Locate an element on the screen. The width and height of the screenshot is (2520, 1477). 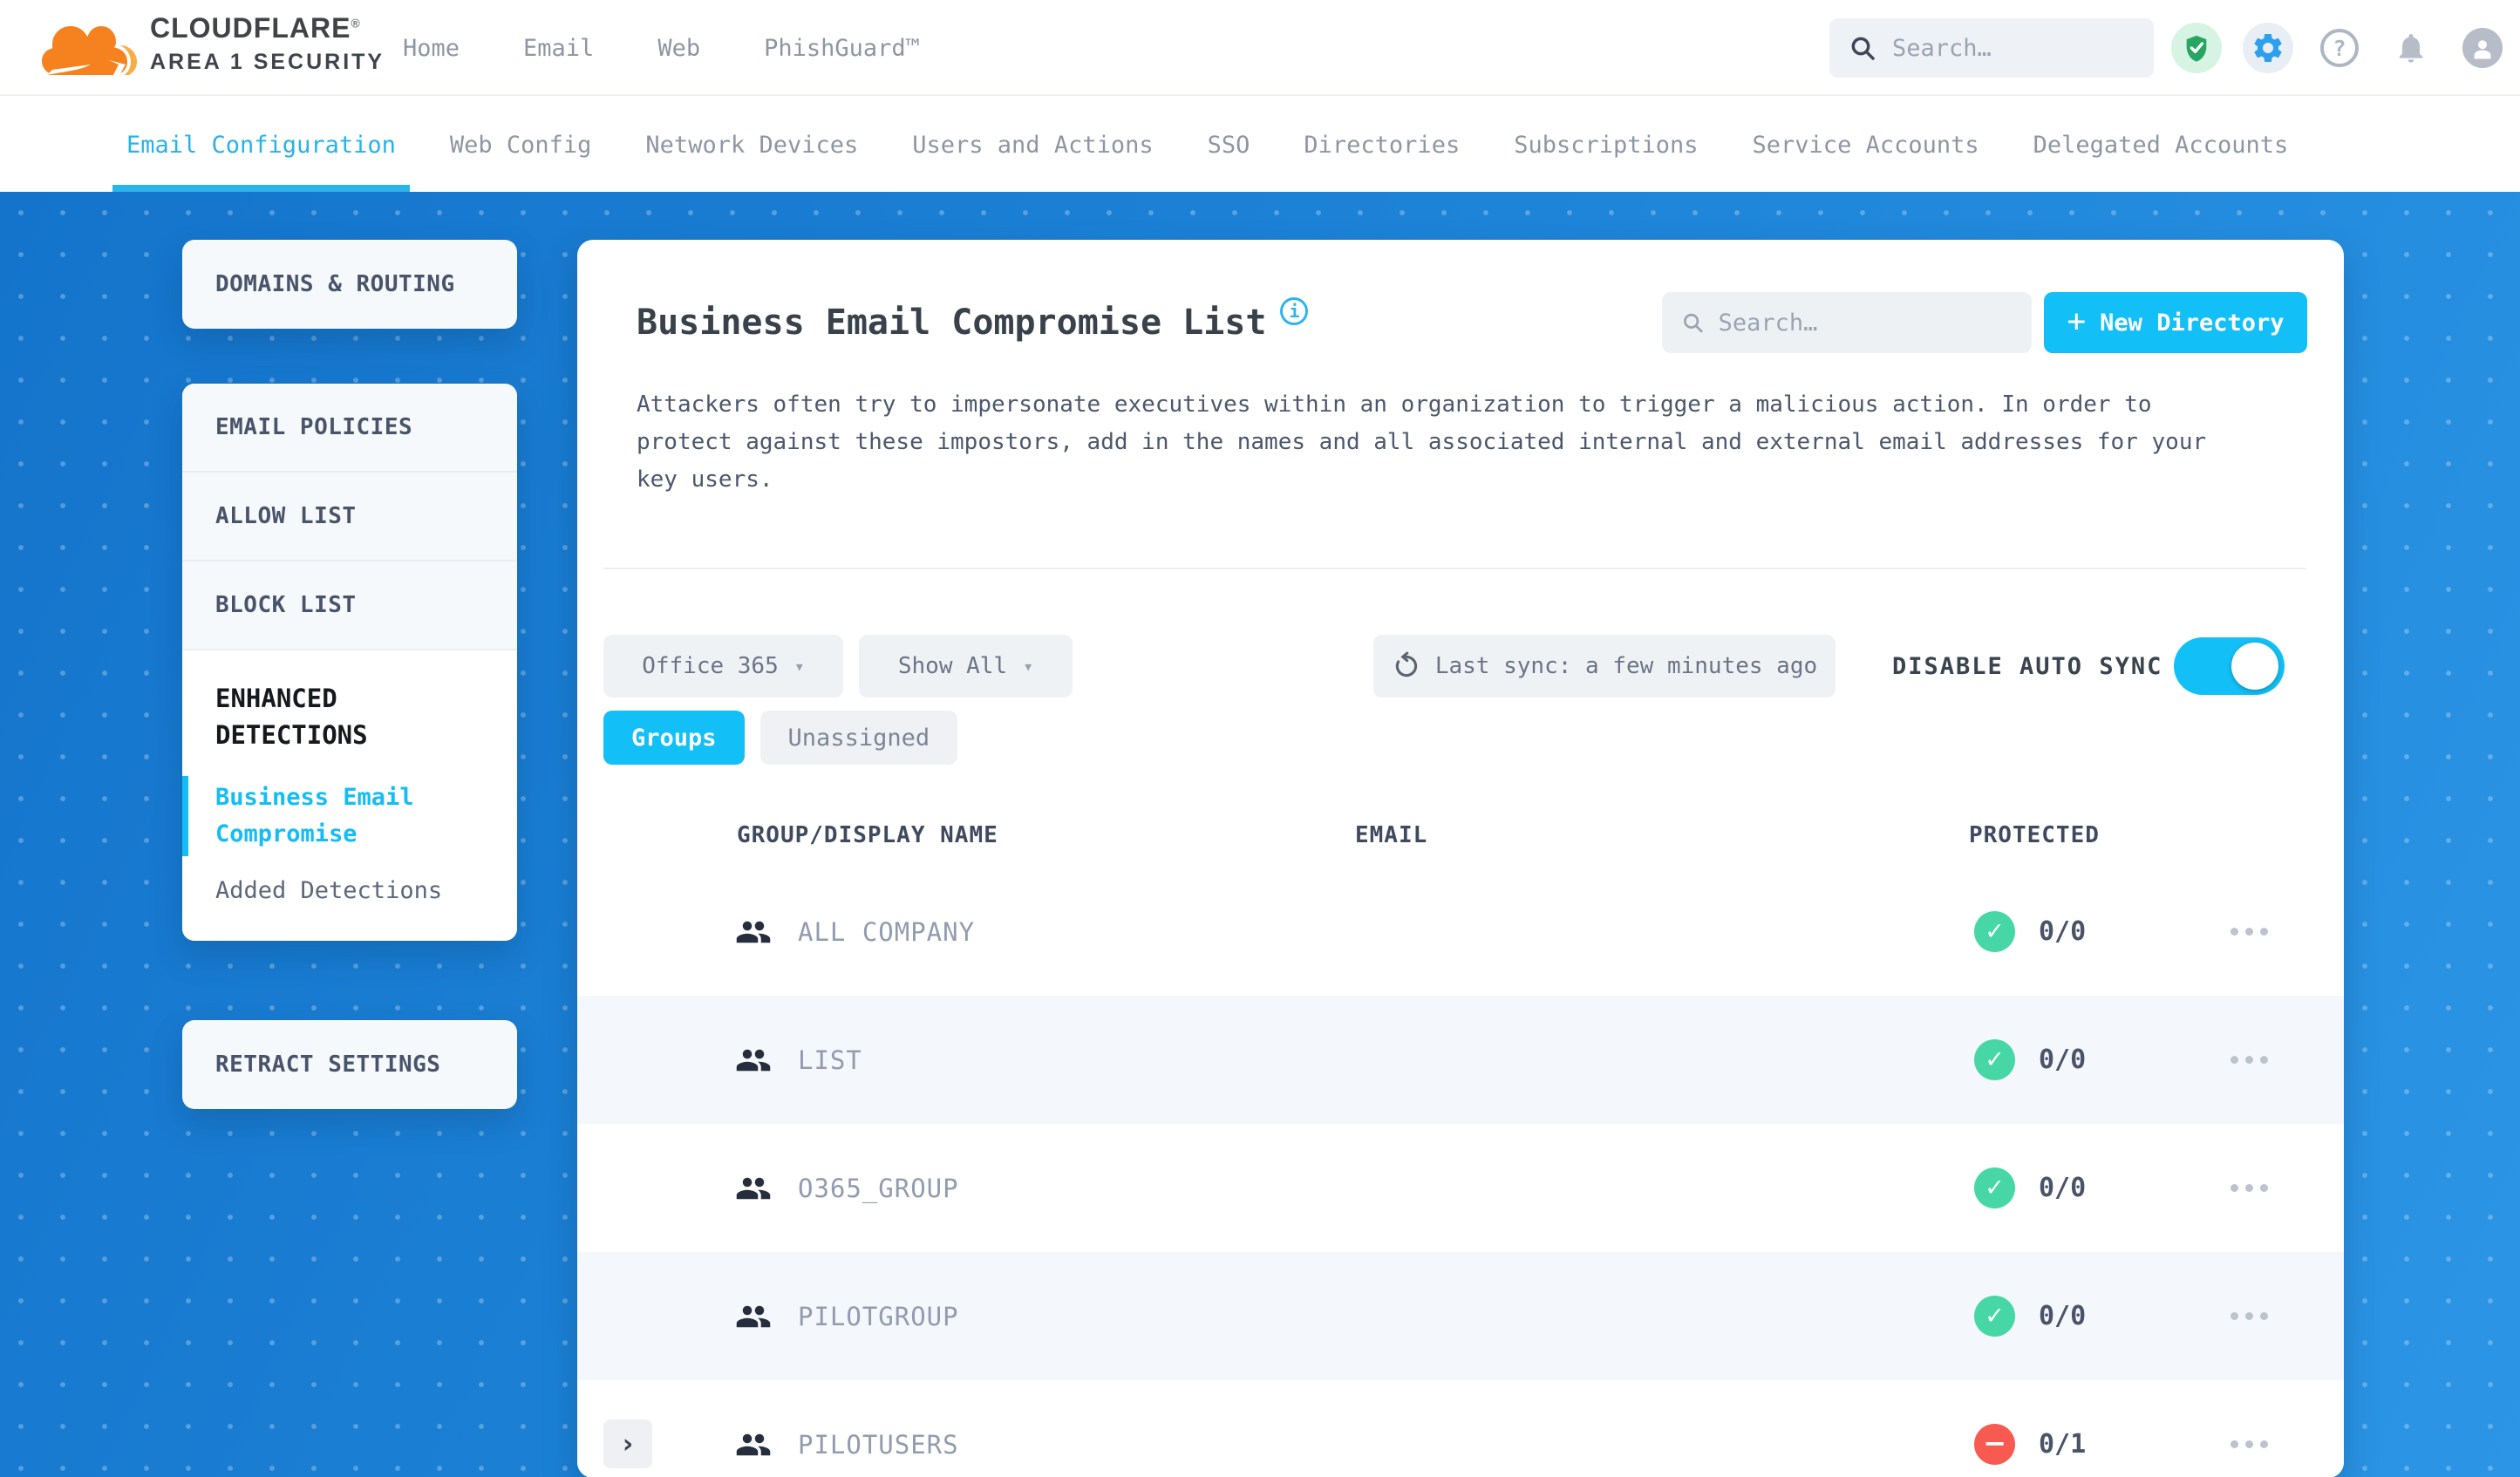
subnav-tab: Web Config is located at coordinates (521, 145).